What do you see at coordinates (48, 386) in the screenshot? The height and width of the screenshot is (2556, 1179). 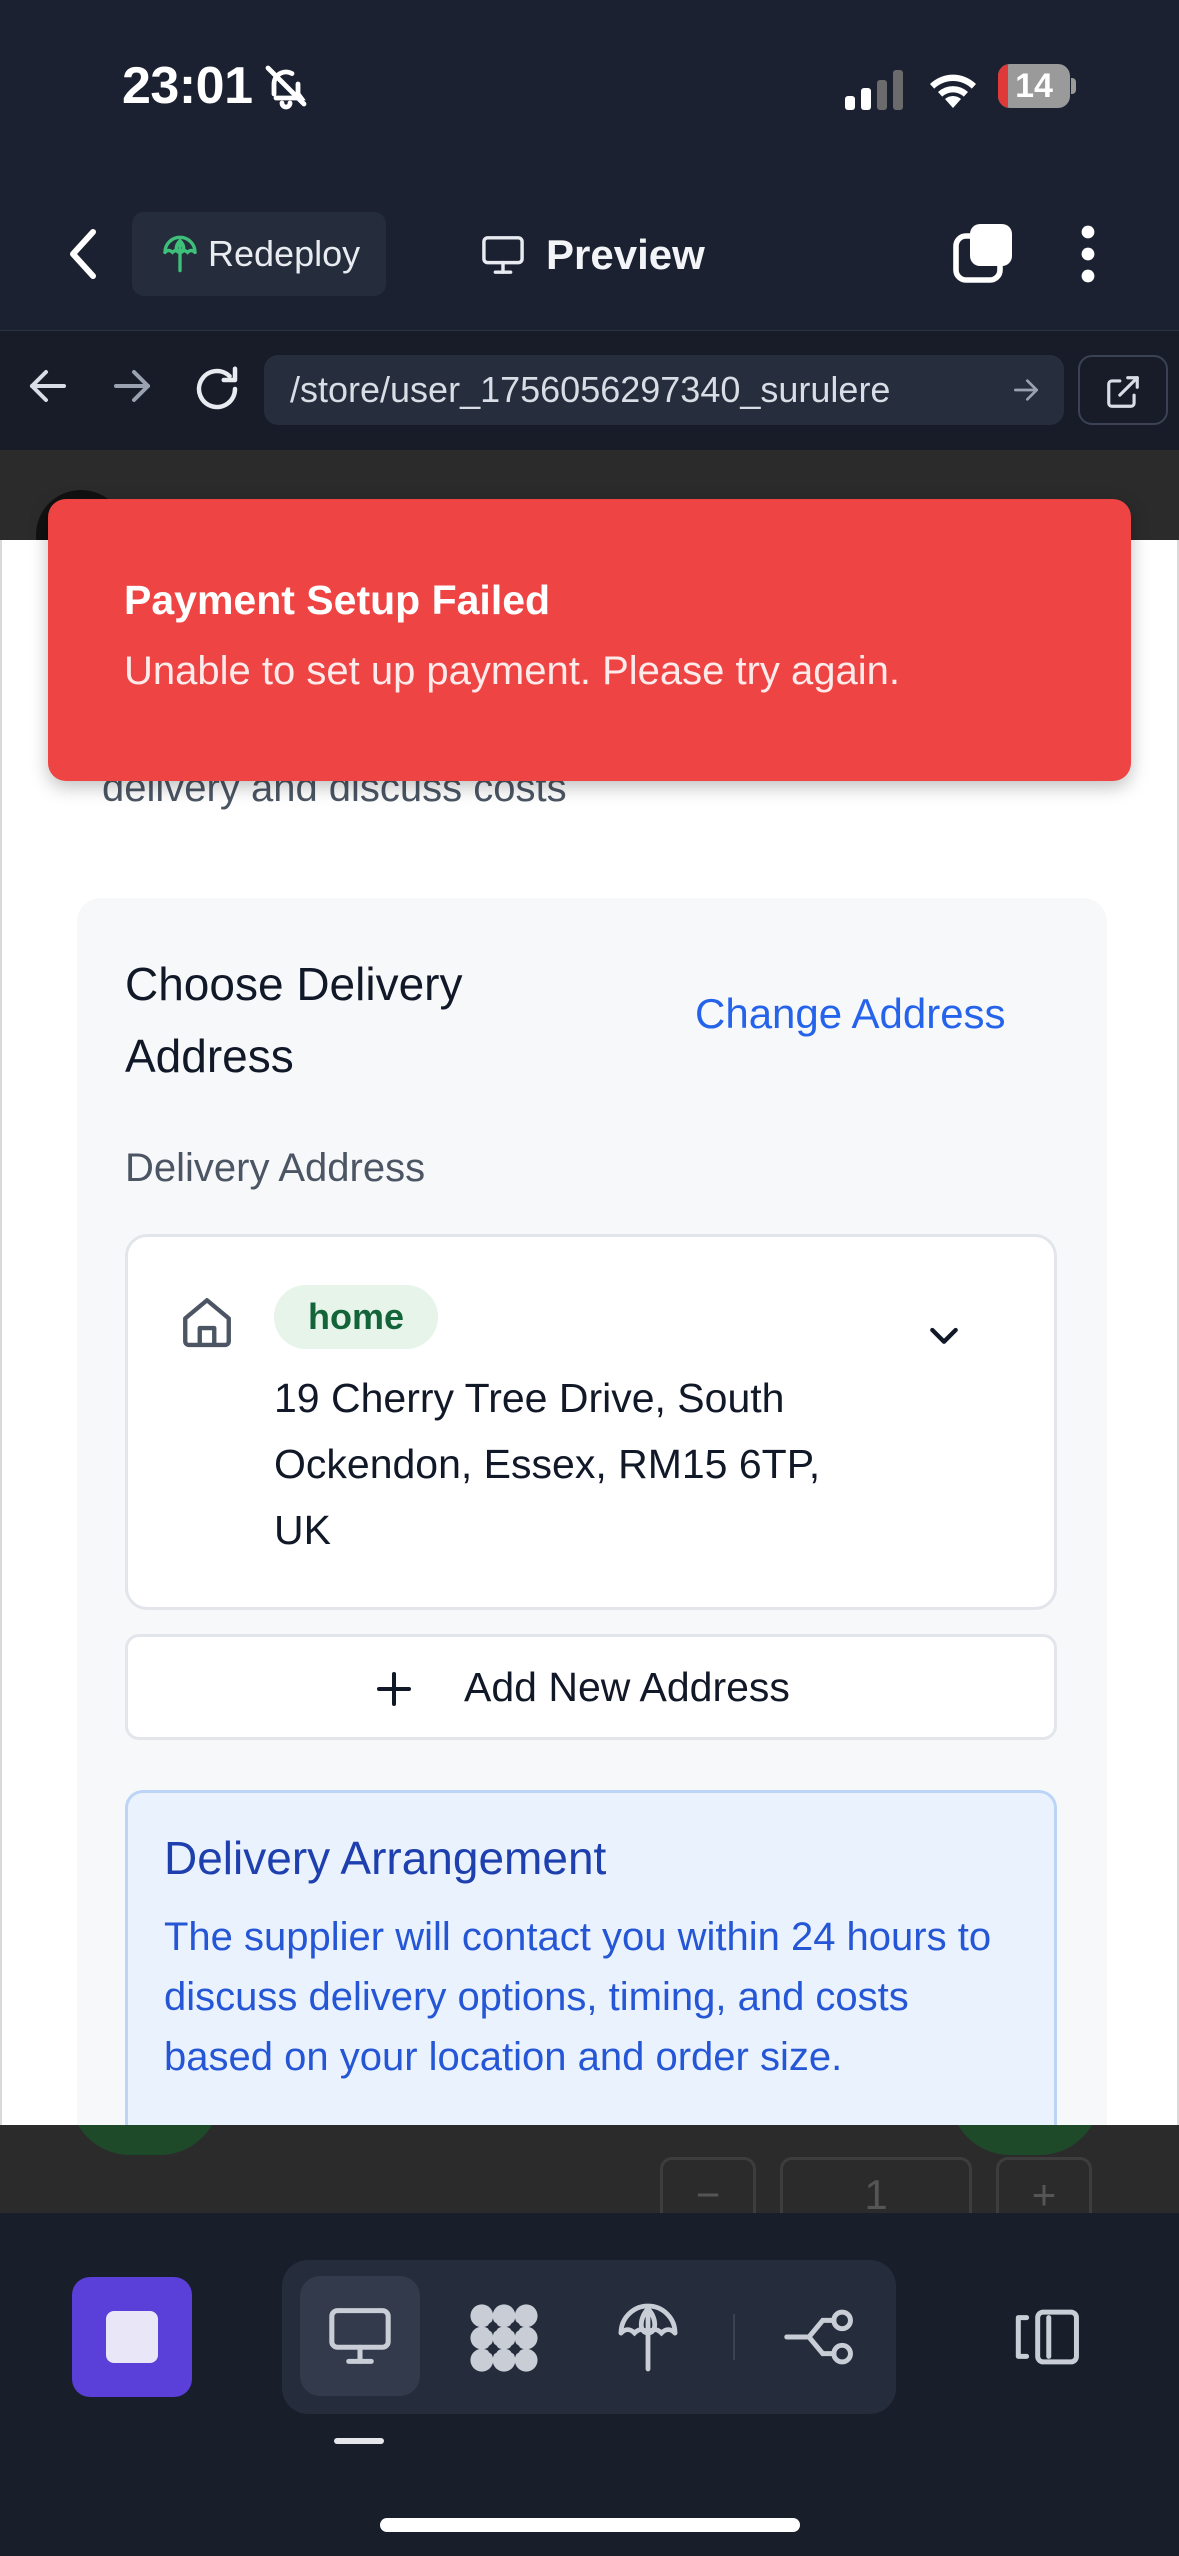 I see `arrow-left-icon` at bounding box center [48, 386].